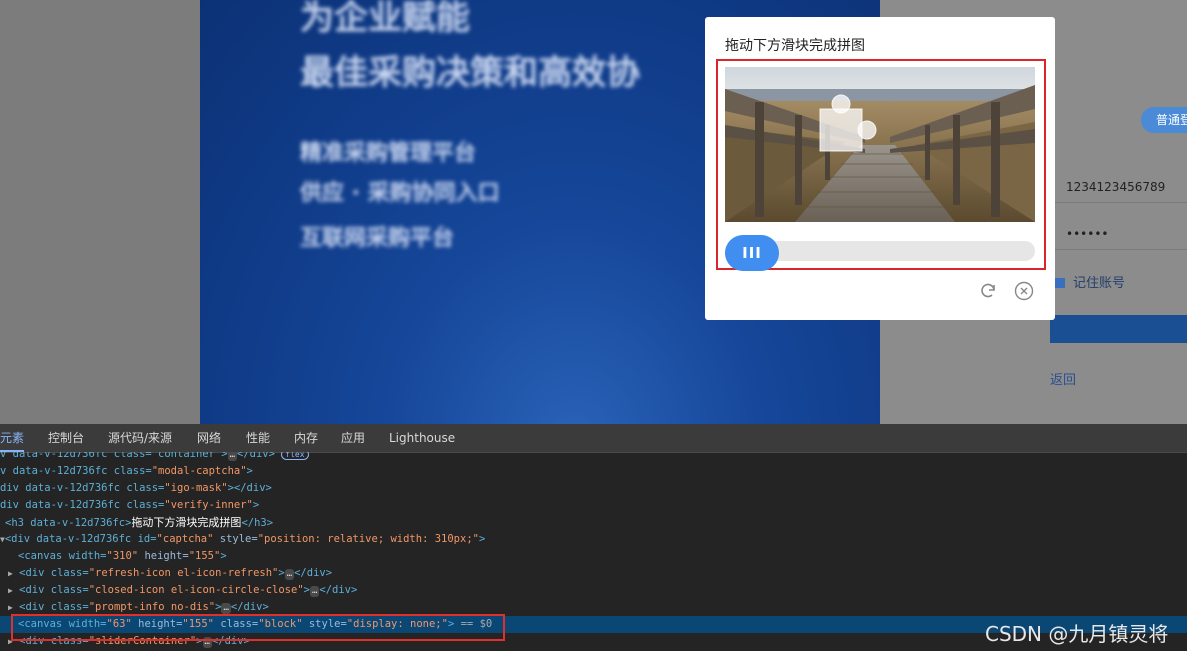 The image size is (1187, 651). What do you see at coordinates (199, 471) in the screenshot?
I see `attr-value: "modal-captcha"` at bounding box center [199, 471].